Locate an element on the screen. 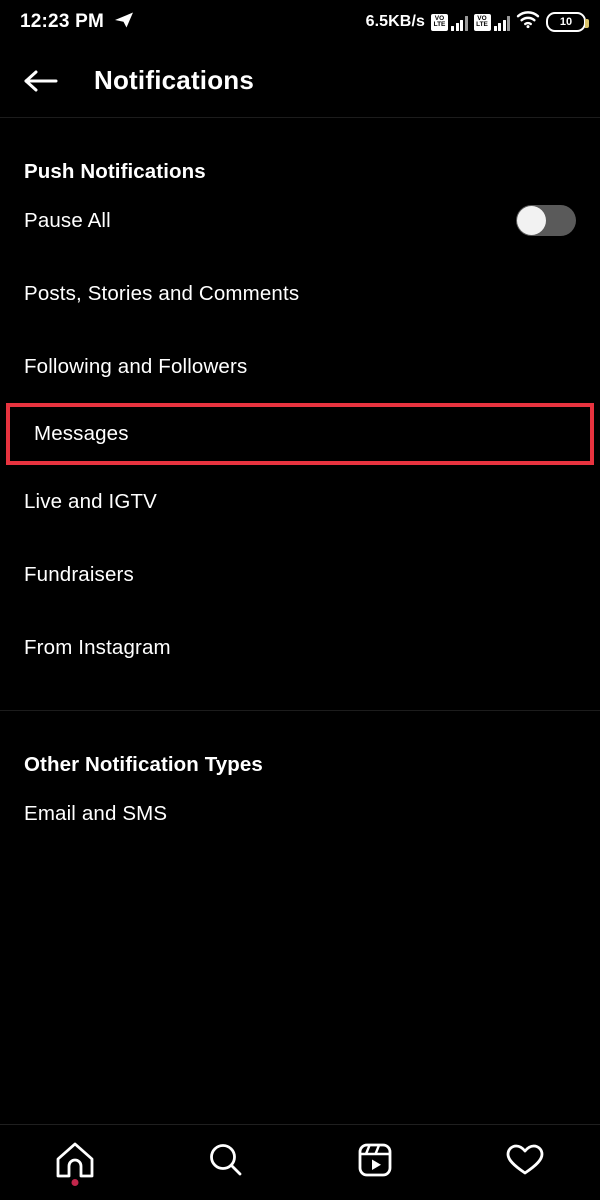 The height and width of the screenshot is (1200, 600). heart-icon is located at coordinates (525, 1162).